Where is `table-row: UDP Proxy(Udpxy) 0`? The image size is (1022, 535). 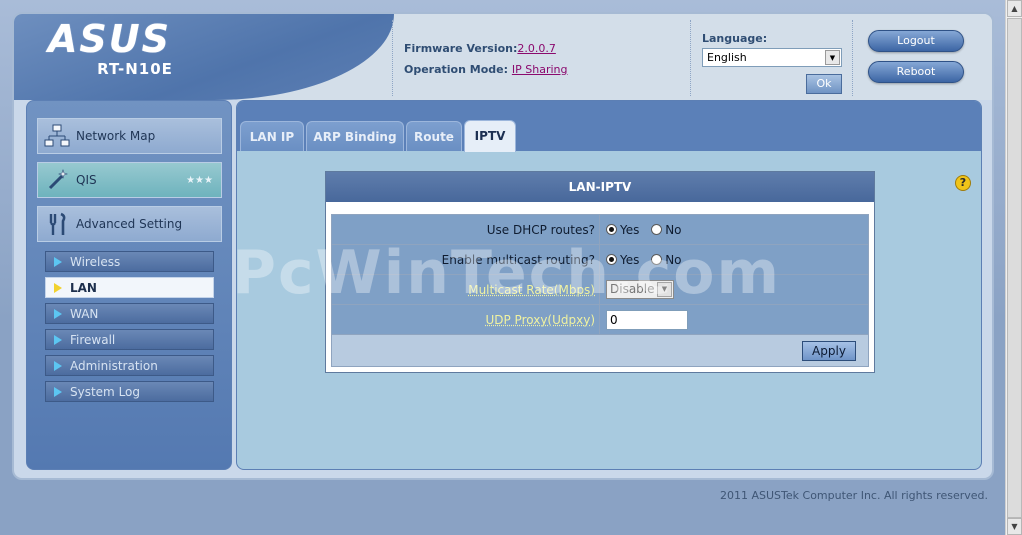
table-row: UDP Proxy(Udpxy) 0 is located at coordinates (600, 319).